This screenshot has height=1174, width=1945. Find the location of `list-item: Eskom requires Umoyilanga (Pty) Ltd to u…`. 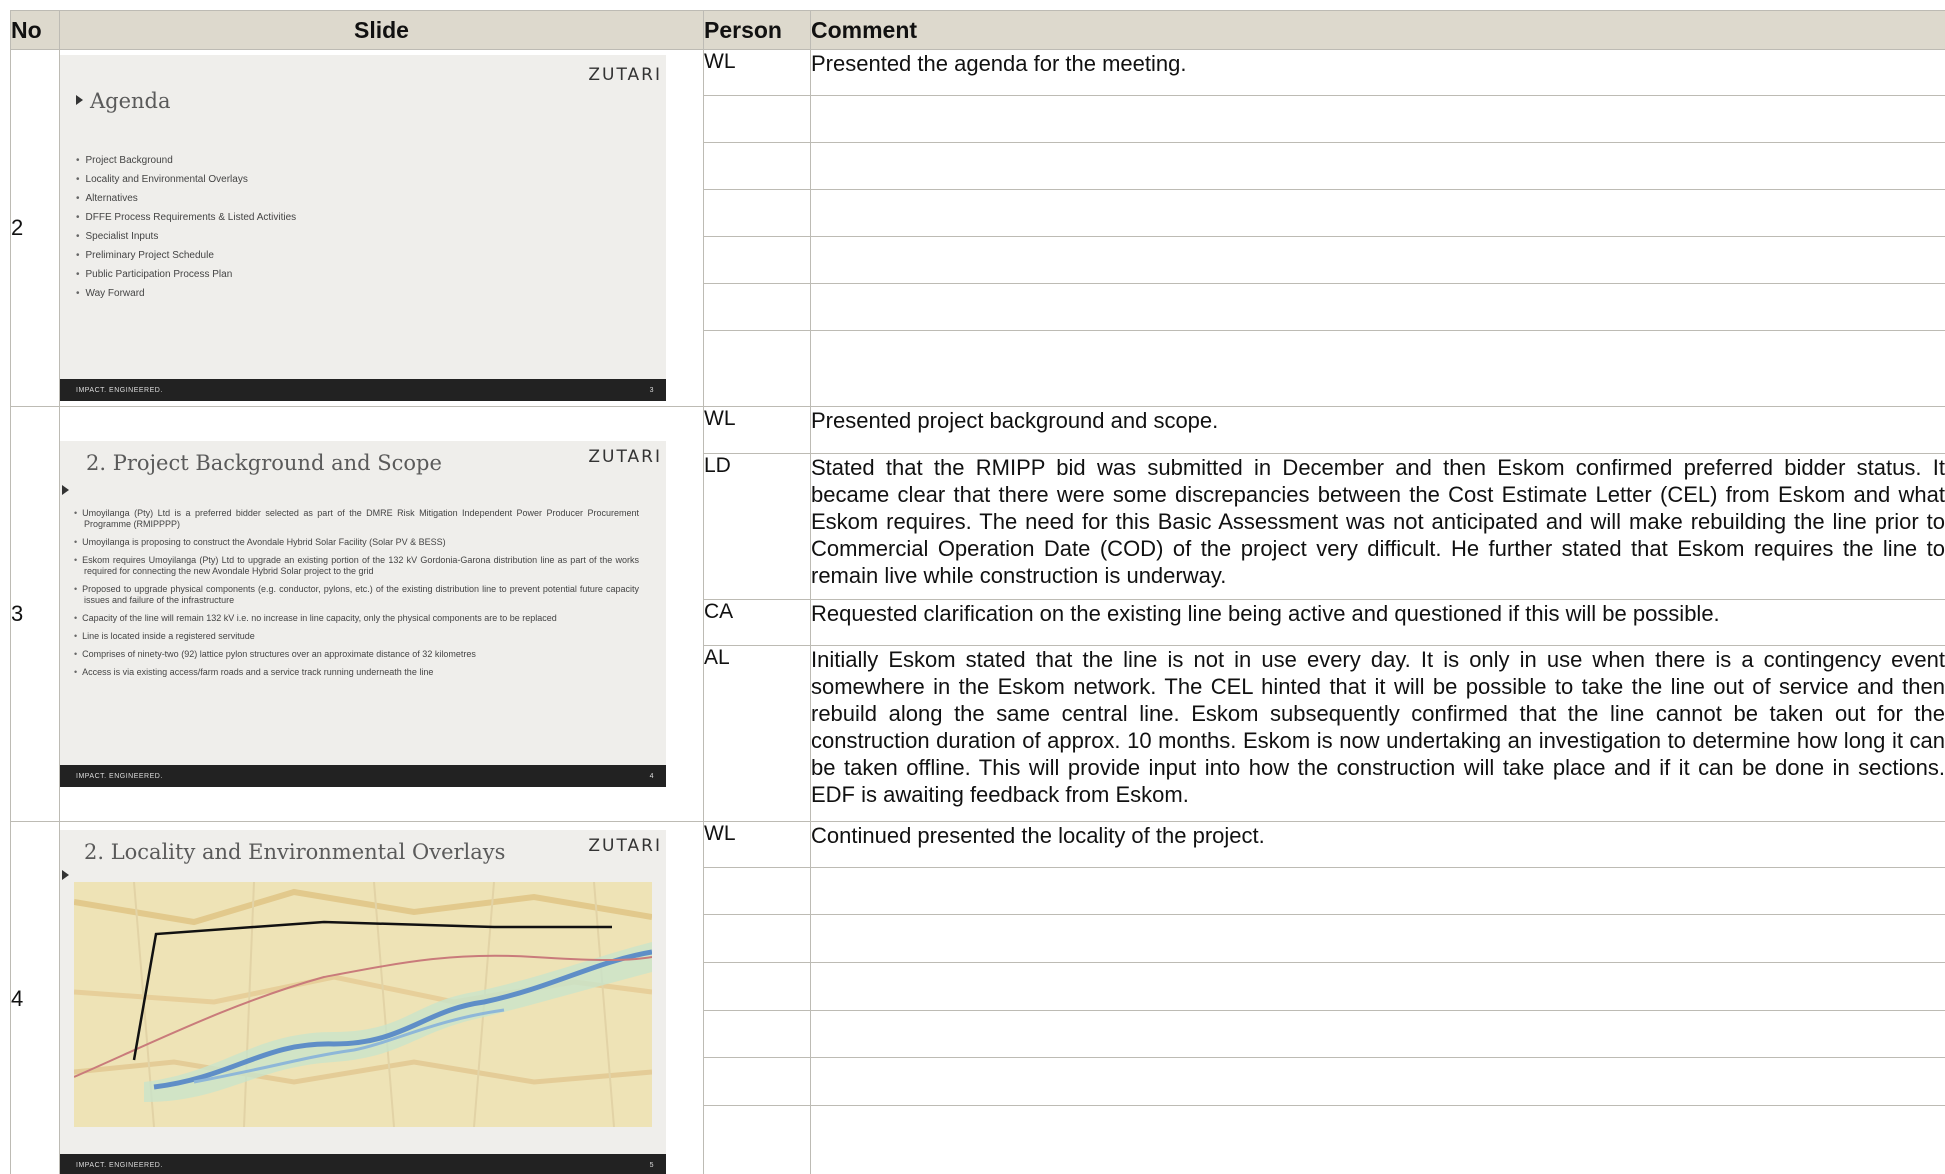

list-item: Eskom requires Umoyilanga (Pty) Ltd to u… is located at coordinates (356, 566).